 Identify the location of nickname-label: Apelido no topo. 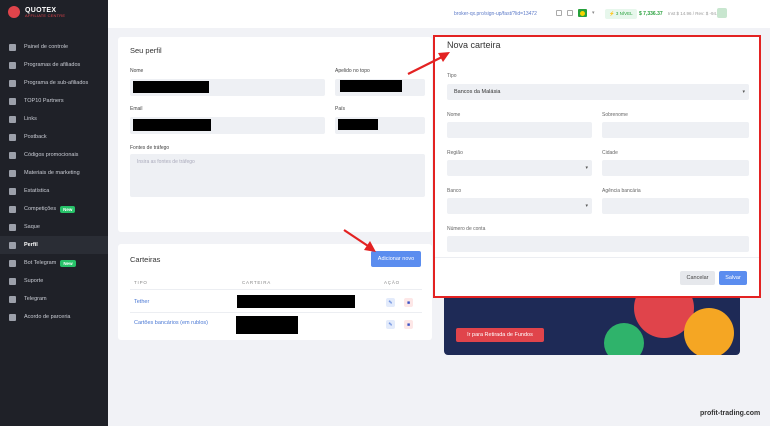
(352, 71).